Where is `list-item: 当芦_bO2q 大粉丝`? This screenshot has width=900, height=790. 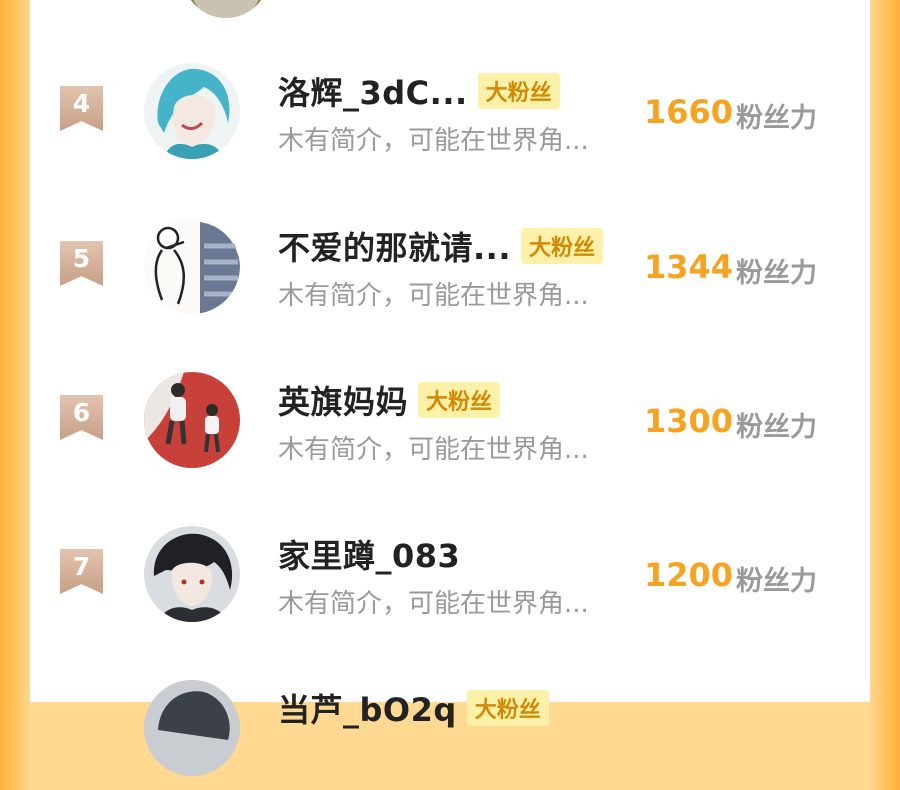 list-item: 当芦_bO2q 大粉丝 is located at coordinates (450, 735).